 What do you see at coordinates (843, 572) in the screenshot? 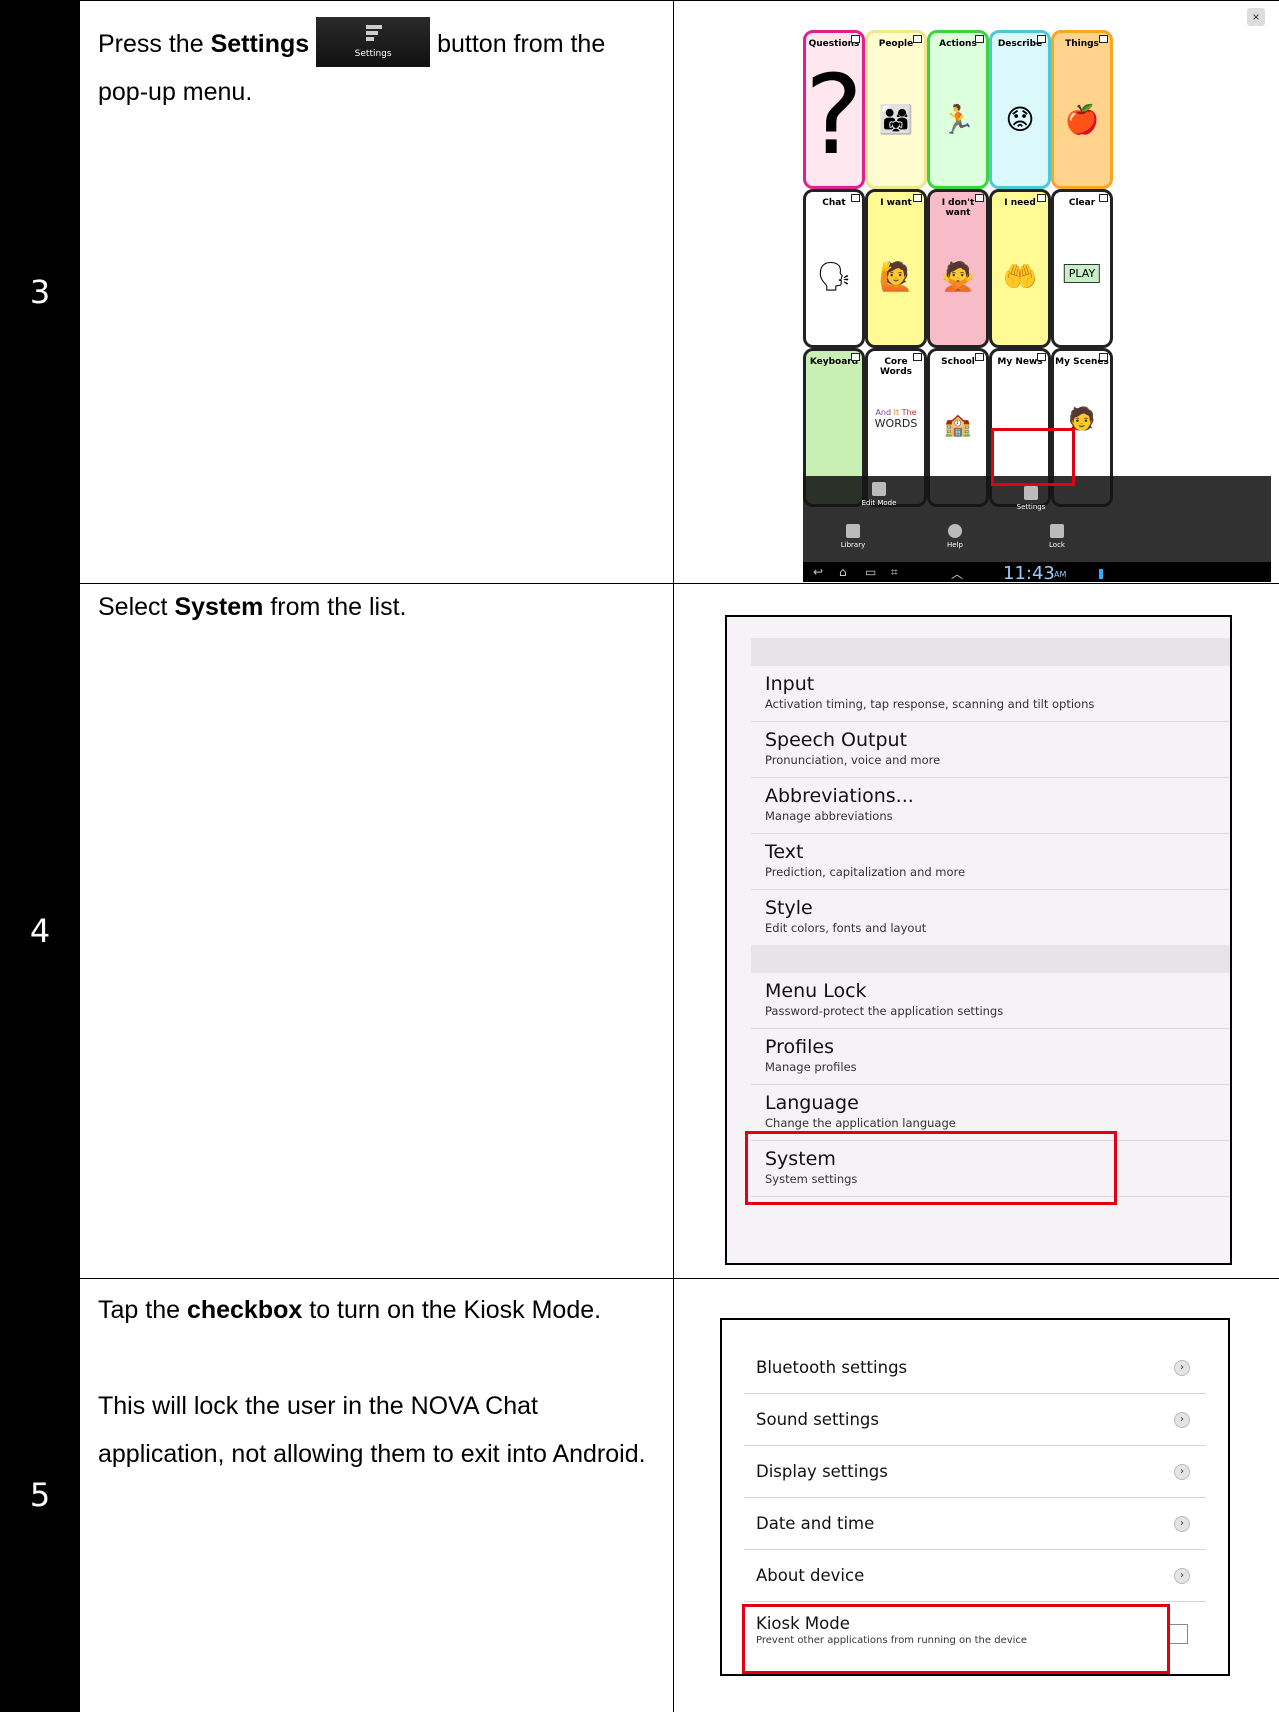
I see `home-icon: ⌂` at bounding box center [843, 572].